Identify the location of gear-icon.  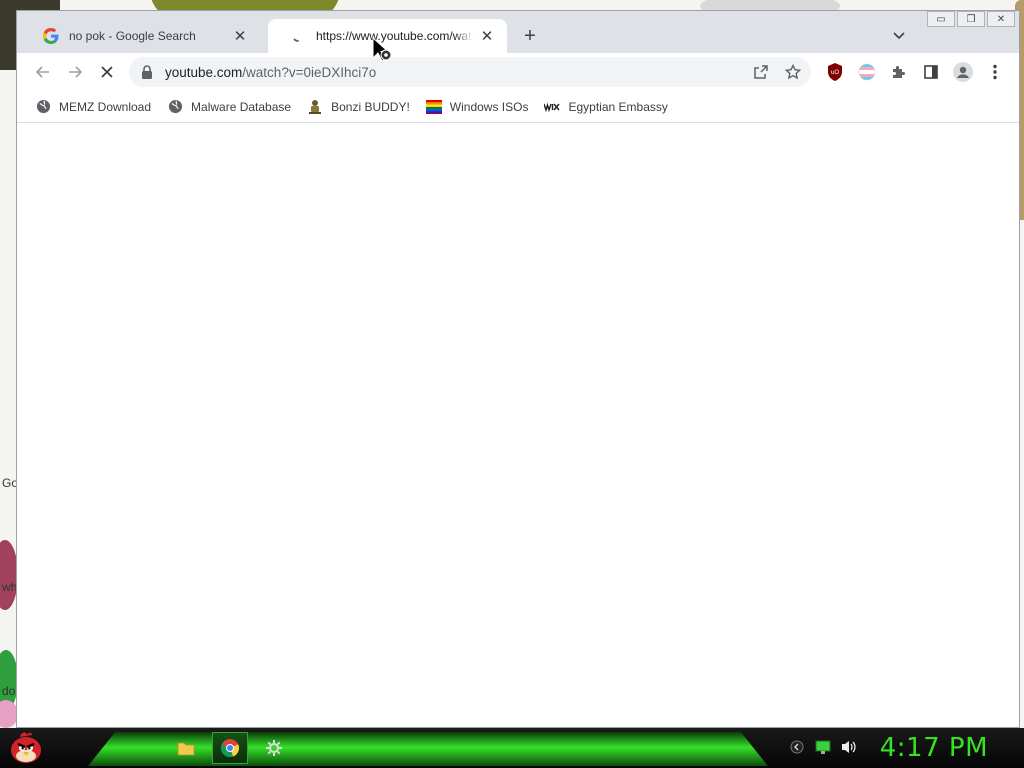
(274, 748).